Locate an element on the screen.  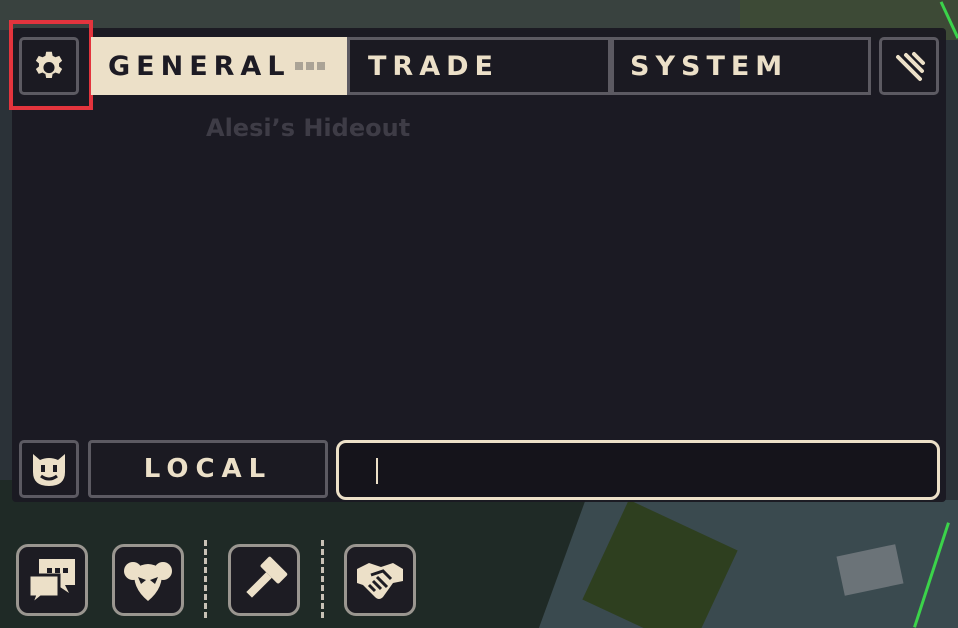
collapse-button is located at coordinates (909, 66).